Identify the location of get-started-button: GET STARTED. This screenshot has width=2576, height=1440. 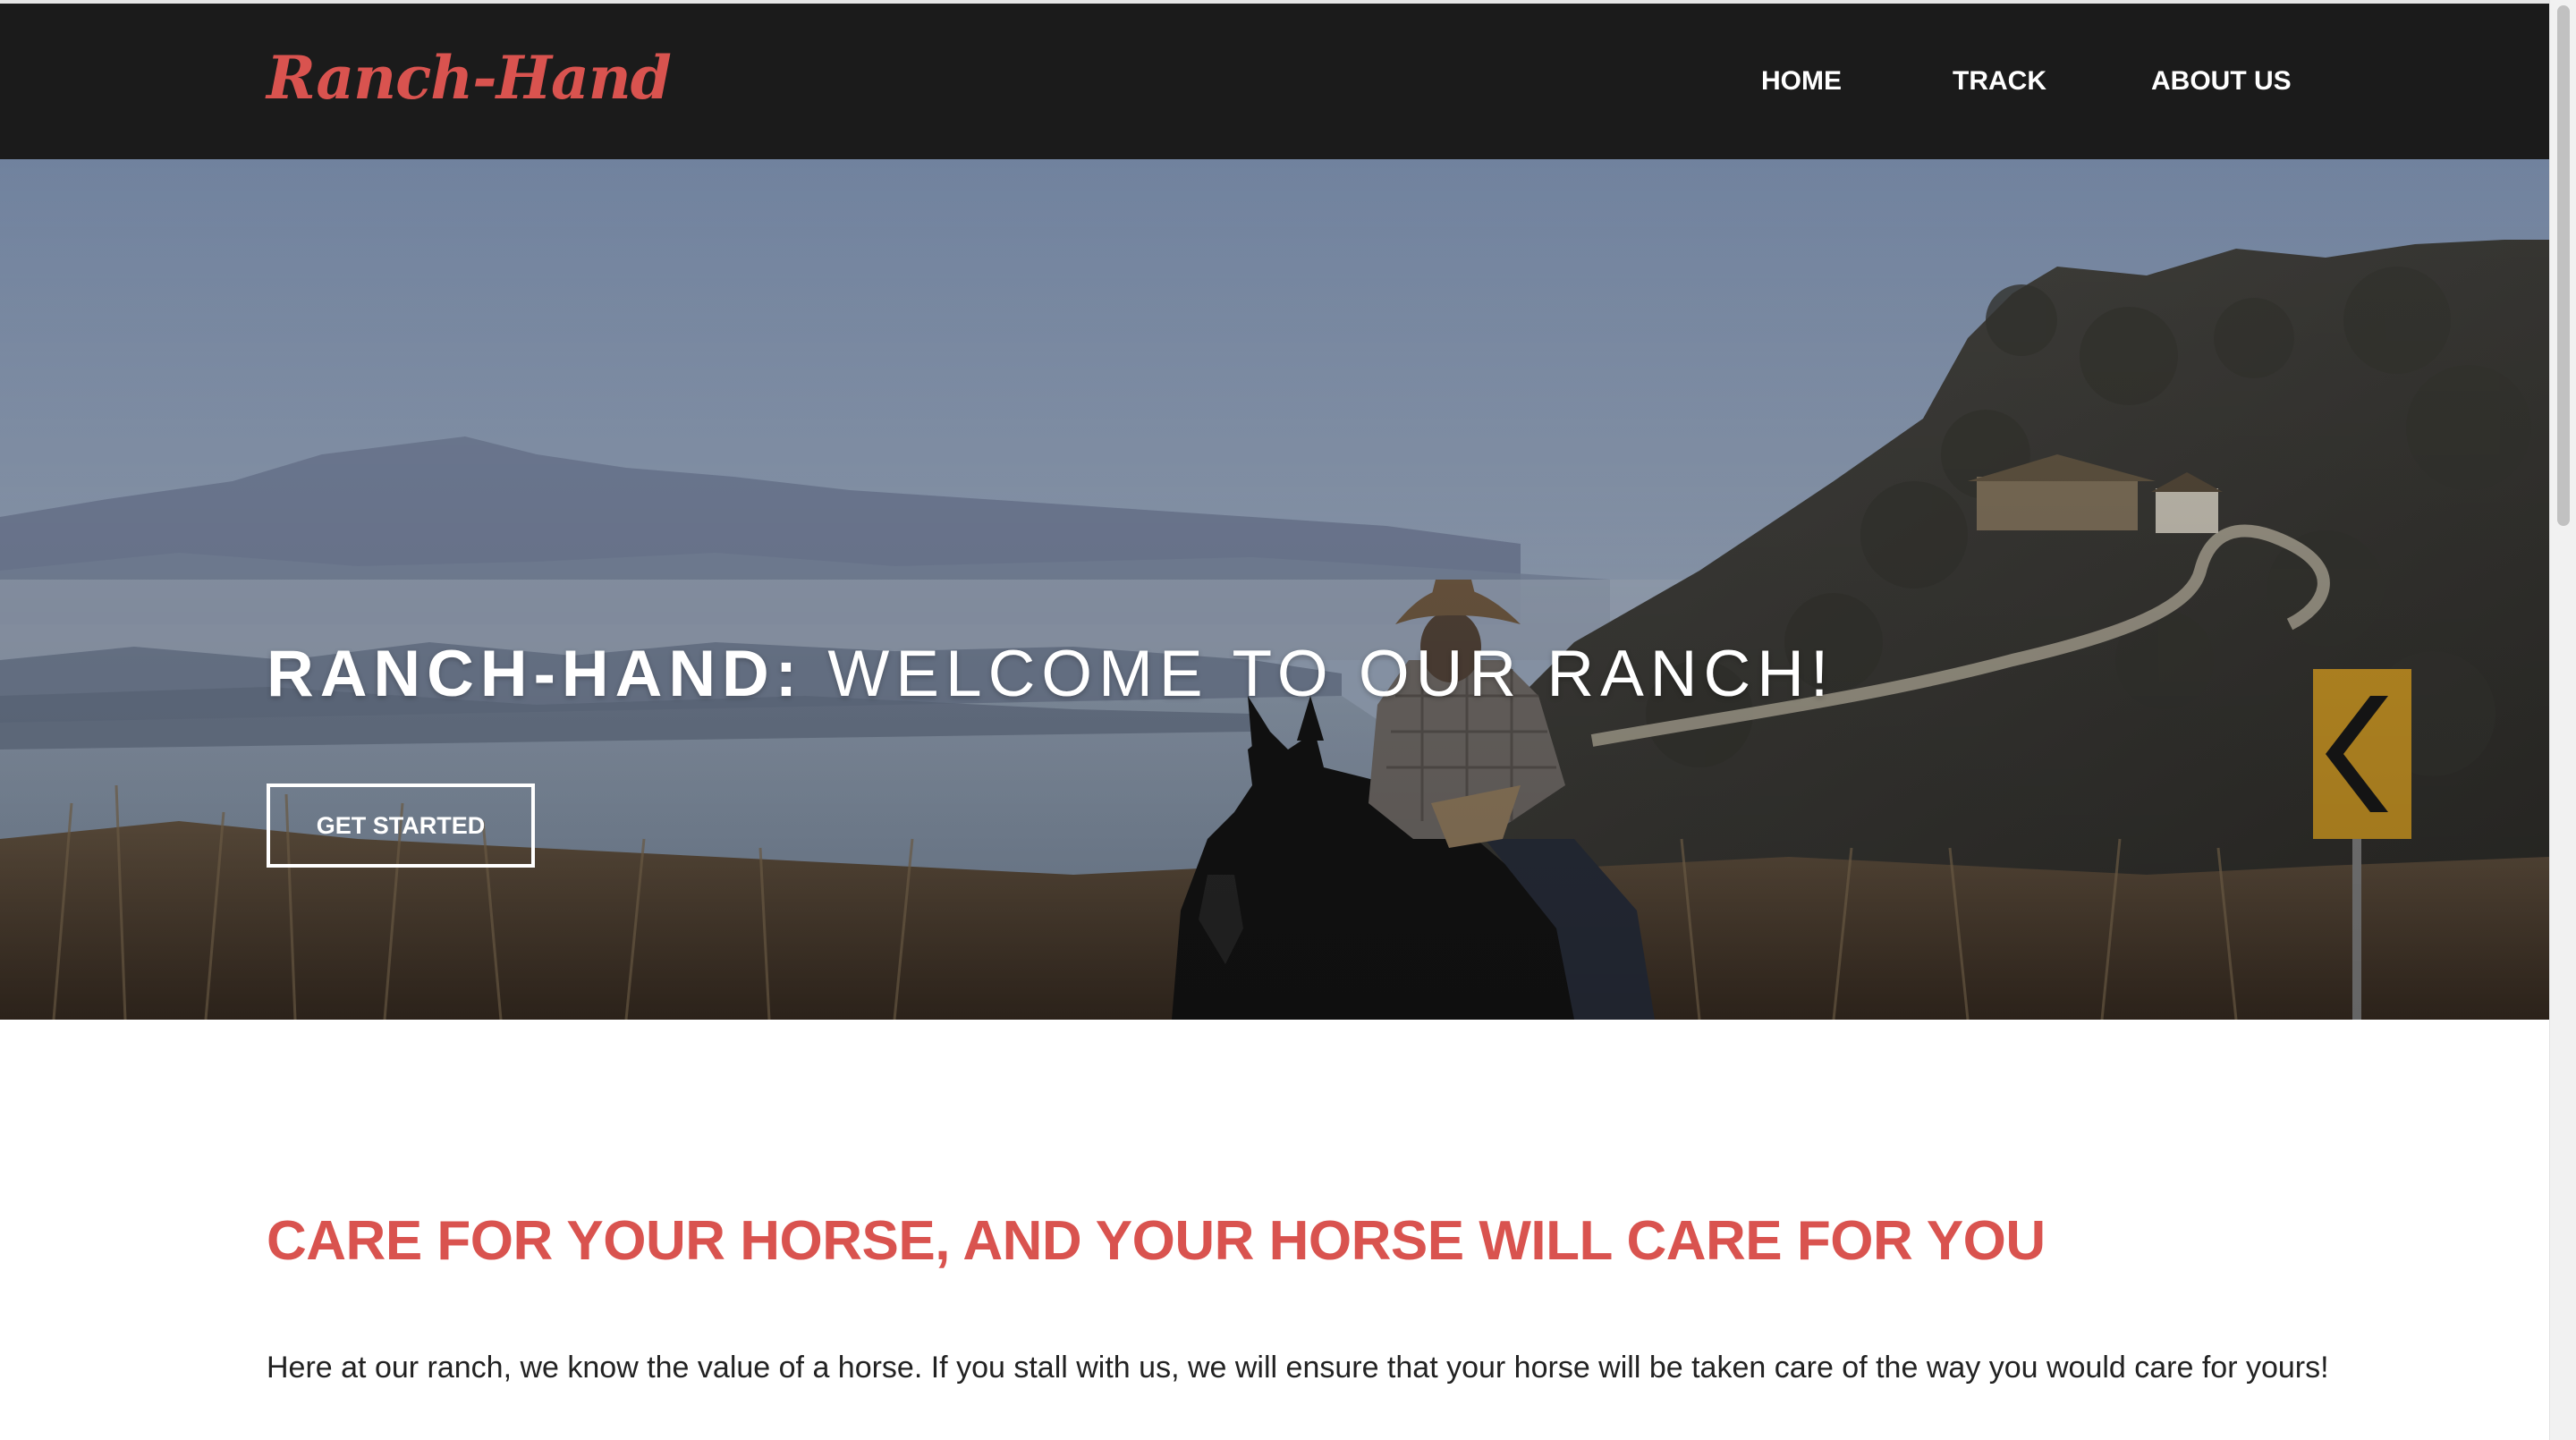
(401, 826).